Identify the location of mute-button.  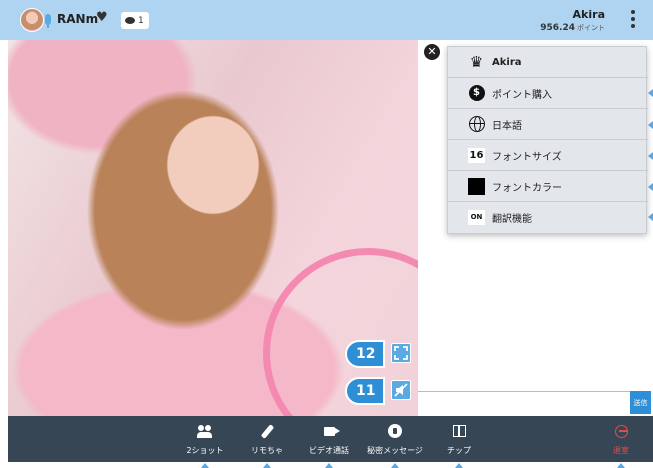
(401, 390).